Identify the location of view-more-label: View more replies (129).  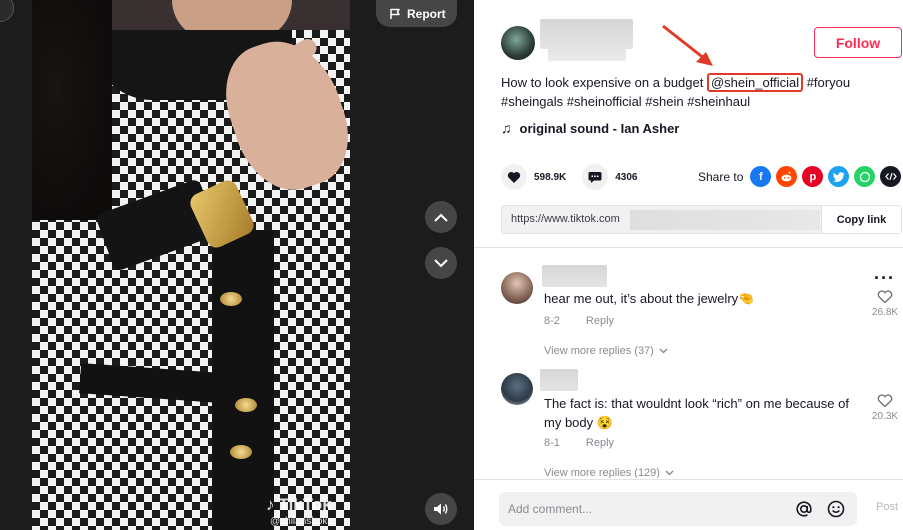
(602, 472).